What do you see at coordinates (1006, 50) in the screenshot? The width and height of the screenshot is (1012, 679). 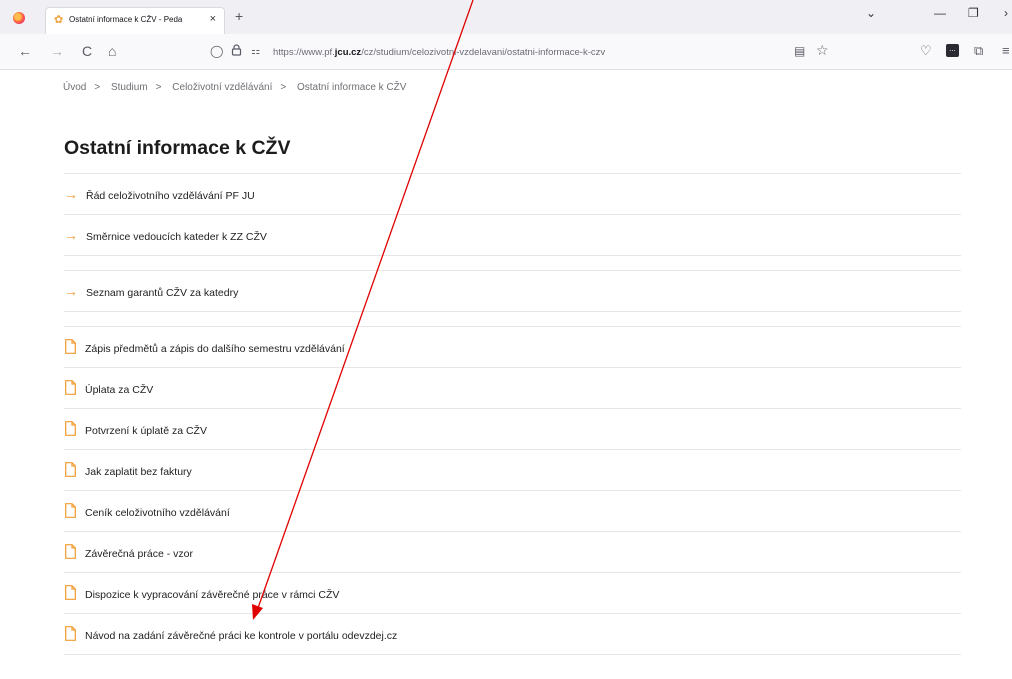 I see `app-menu-icon: ≡` at bounding box center [1006, 50].